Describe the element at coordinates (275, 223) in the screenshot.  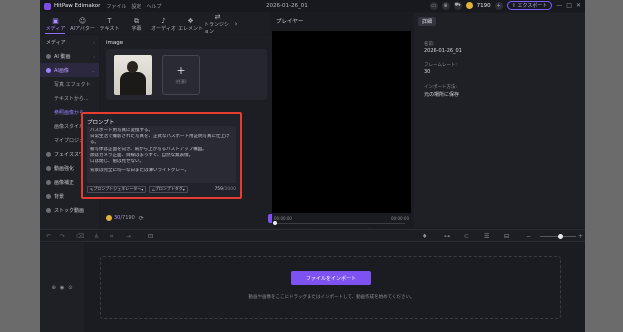
I see `scrubber-handle` at that location.